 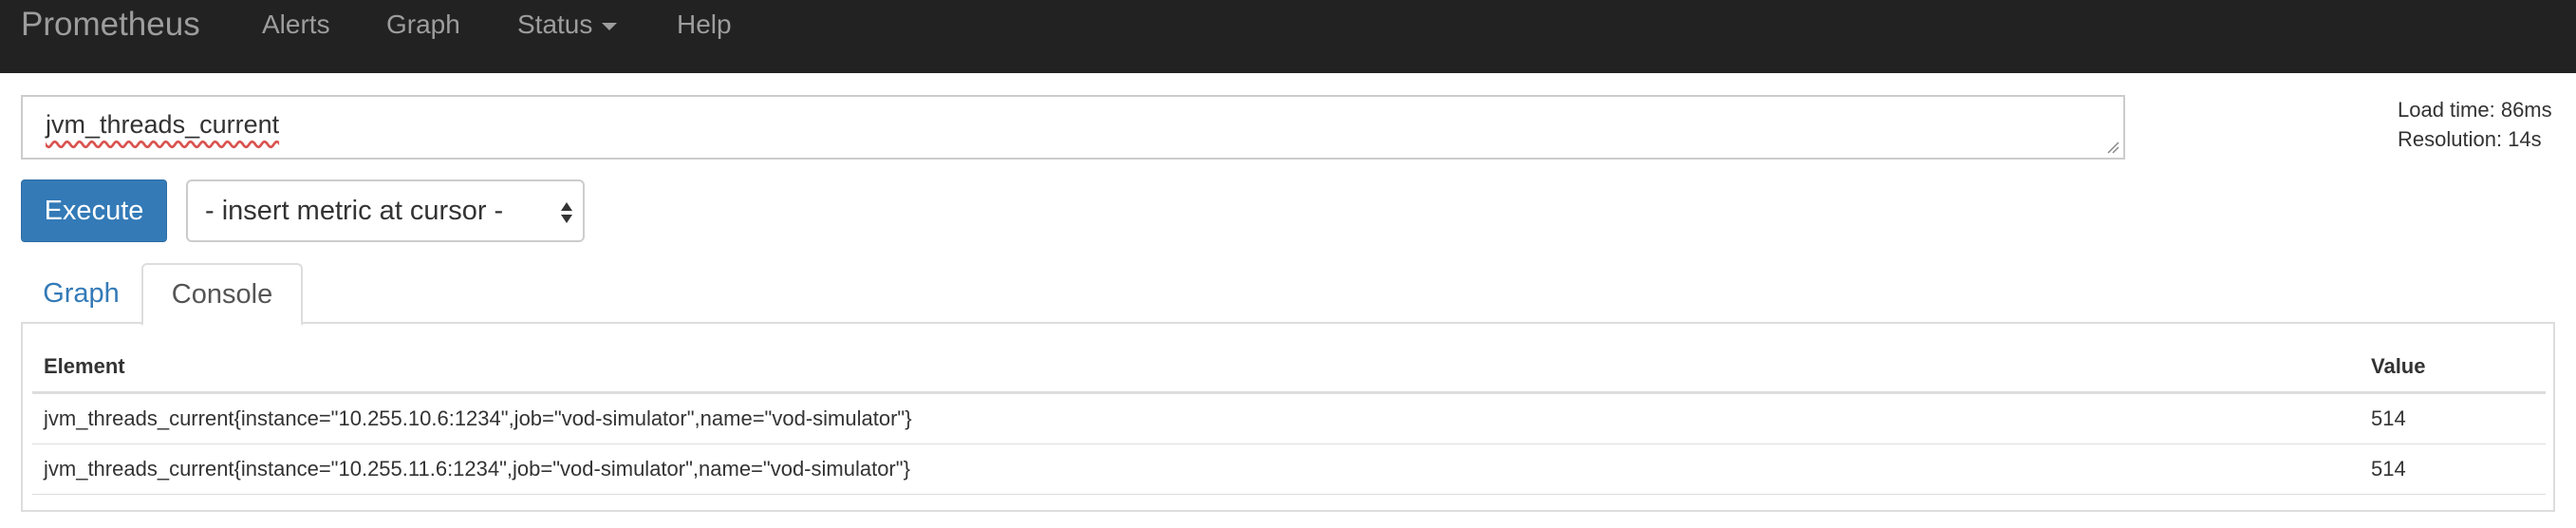 What do you see at coordinates (423, 24) in the screenshot?
I see `nav-graph-link: Graph` at bounding box center [423, 24].